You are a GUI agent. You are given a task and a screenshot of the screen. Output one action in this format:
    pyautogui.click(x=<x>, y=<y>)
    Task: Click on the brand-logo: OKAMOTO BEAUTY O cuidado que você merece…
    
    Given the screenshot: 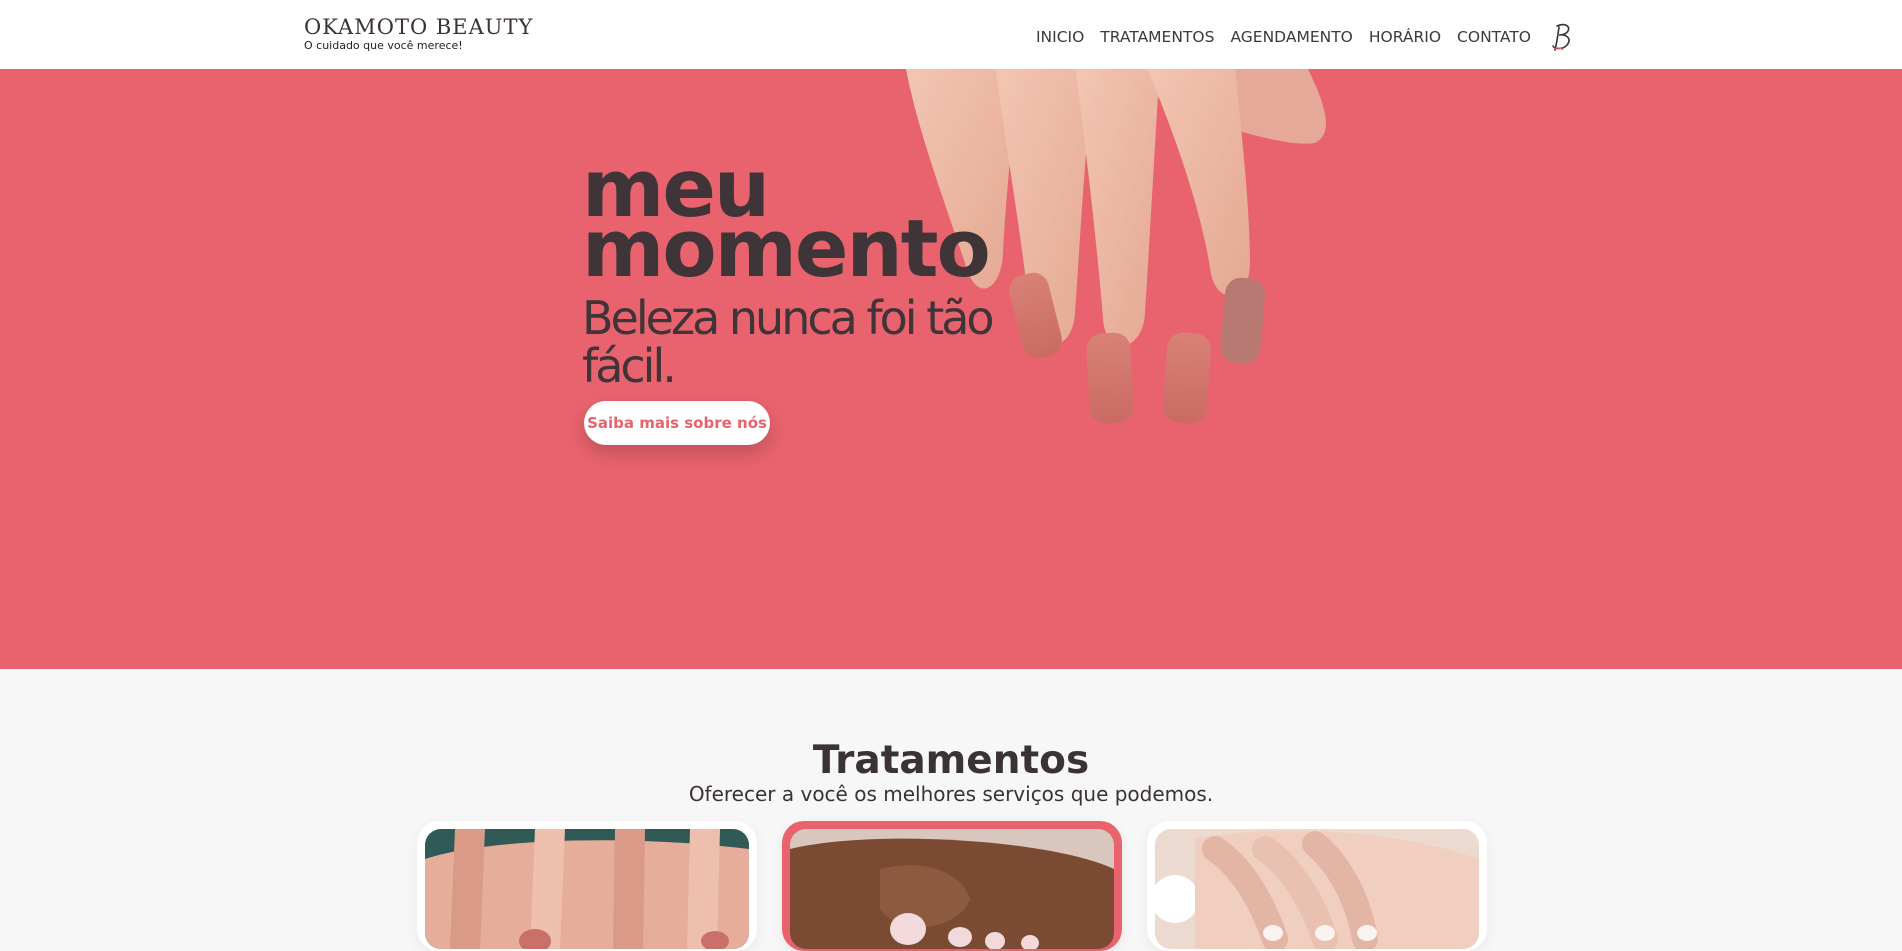 What is the action you would take?
    pyautogui.click(x=418, y=34)
    